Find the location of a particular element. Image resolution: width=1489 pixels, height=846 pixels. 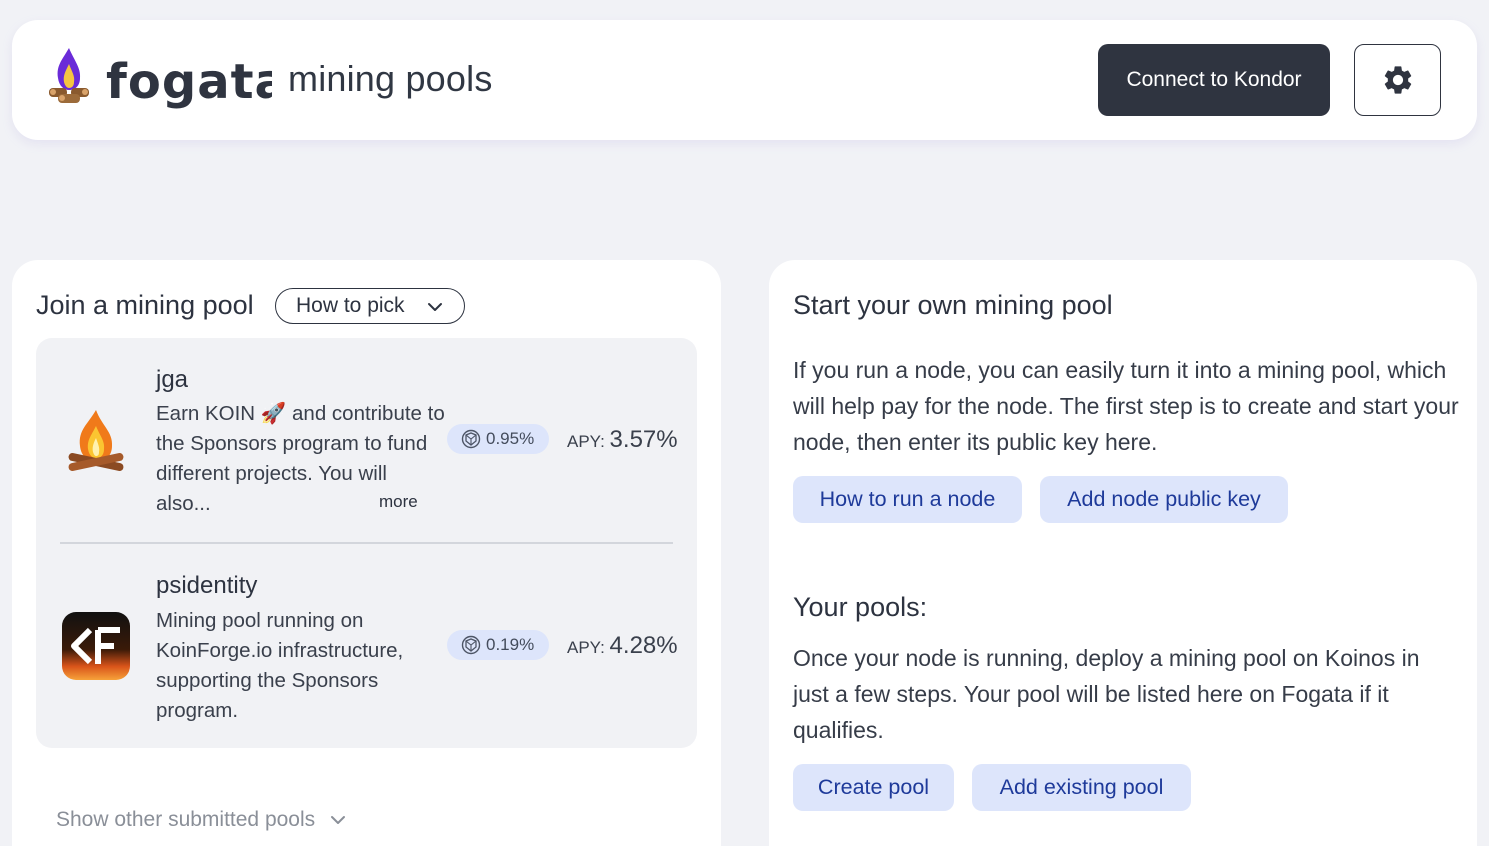

campfire-avatar-icon is located at coordinates (96, 440).